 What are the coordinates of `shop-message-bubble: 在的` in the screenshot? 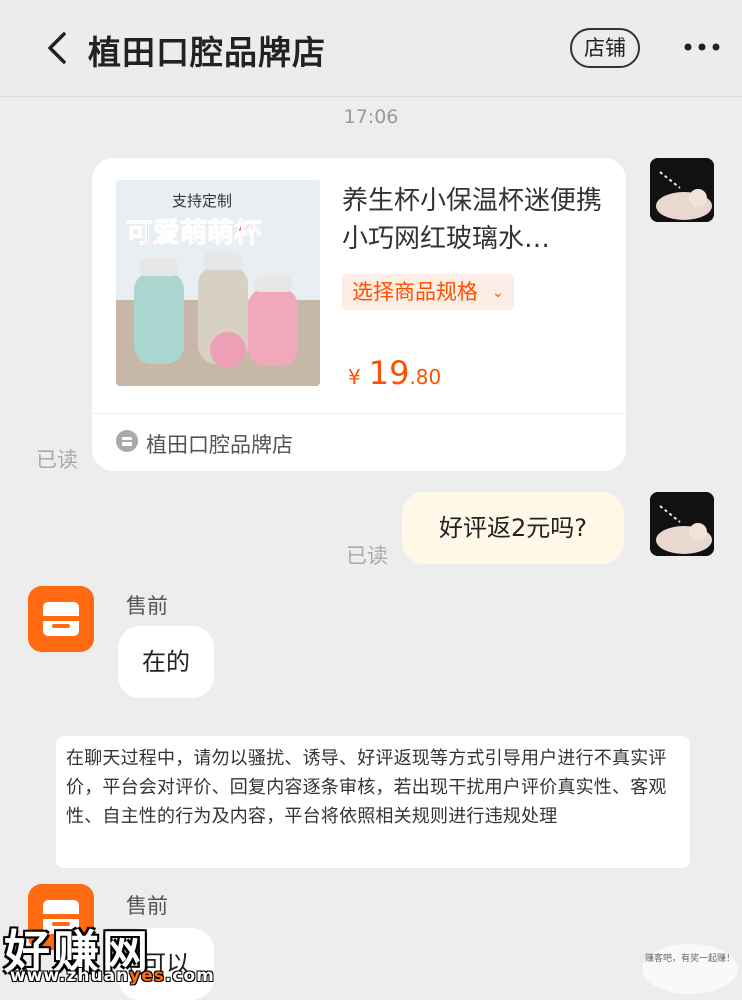 It's located at (166, 662).